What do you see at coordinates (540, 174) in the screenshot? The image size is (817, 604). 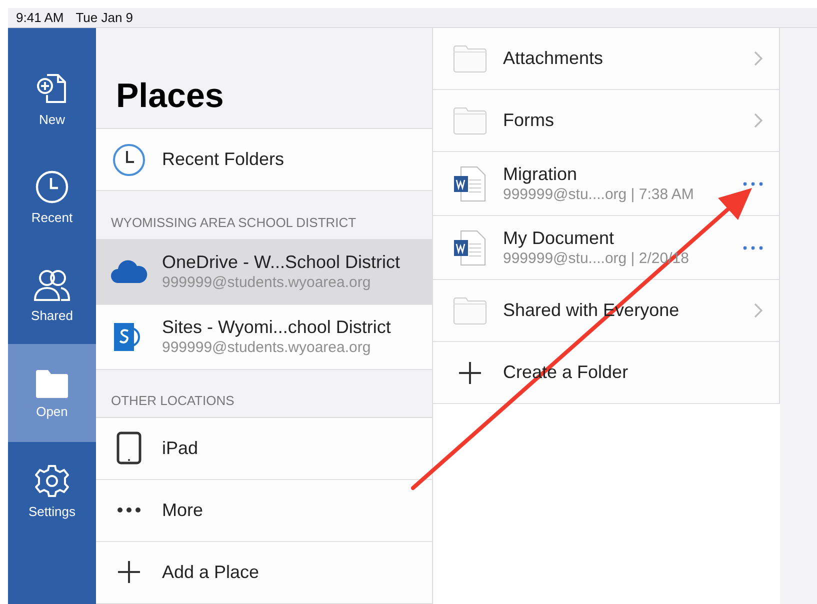 I see `file-name: Migration` at bounding box center [540, 174].